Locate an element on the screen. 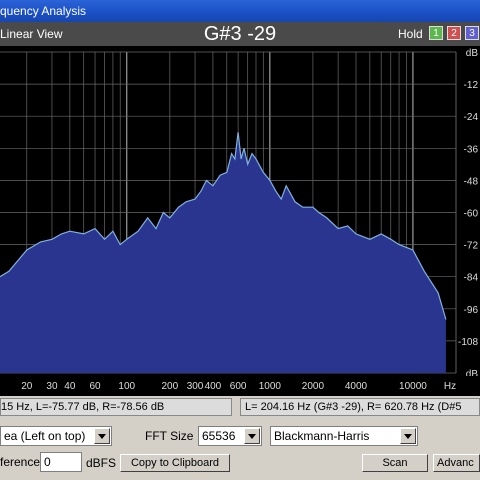  peak-note-readout: G#3 -29 is located at coordinates (240, 34).